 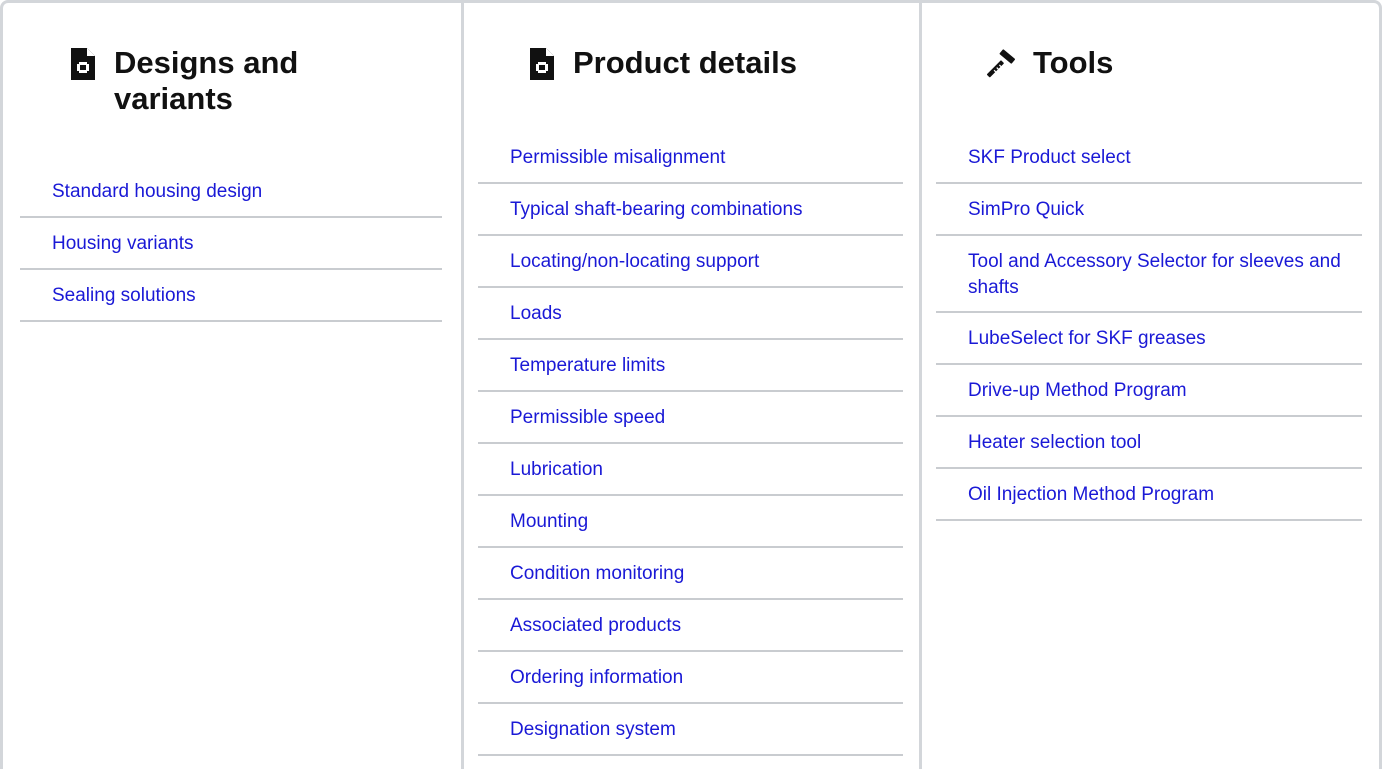 I want to click on list-item: Permissible speed, so click(x=690, y=418).